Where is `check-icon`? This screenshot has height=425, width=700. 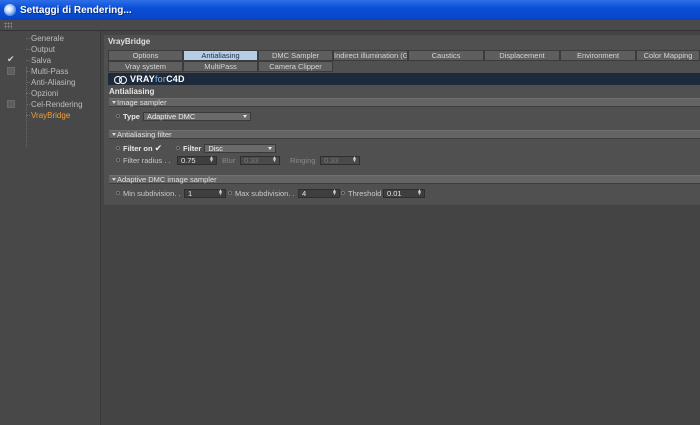 check-icon is located at coordinates (11, 59).